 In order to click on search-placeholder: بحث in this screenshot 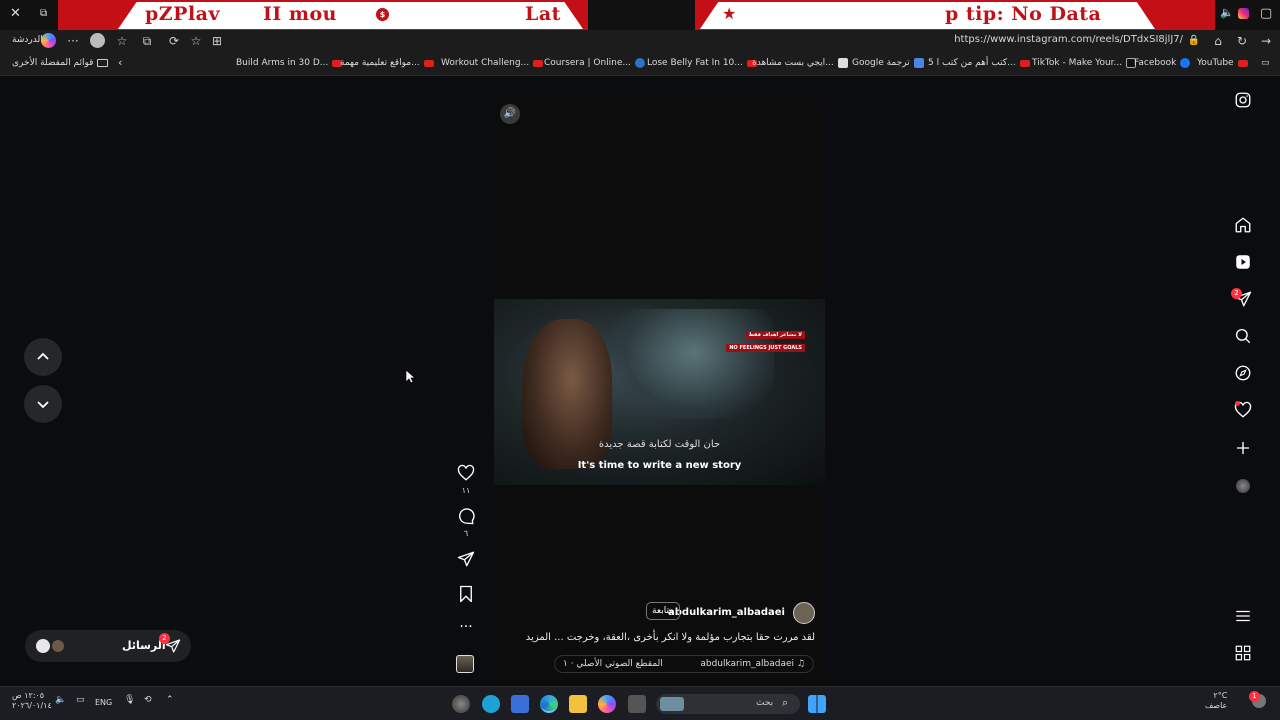, I will do `click(765, 703)`.